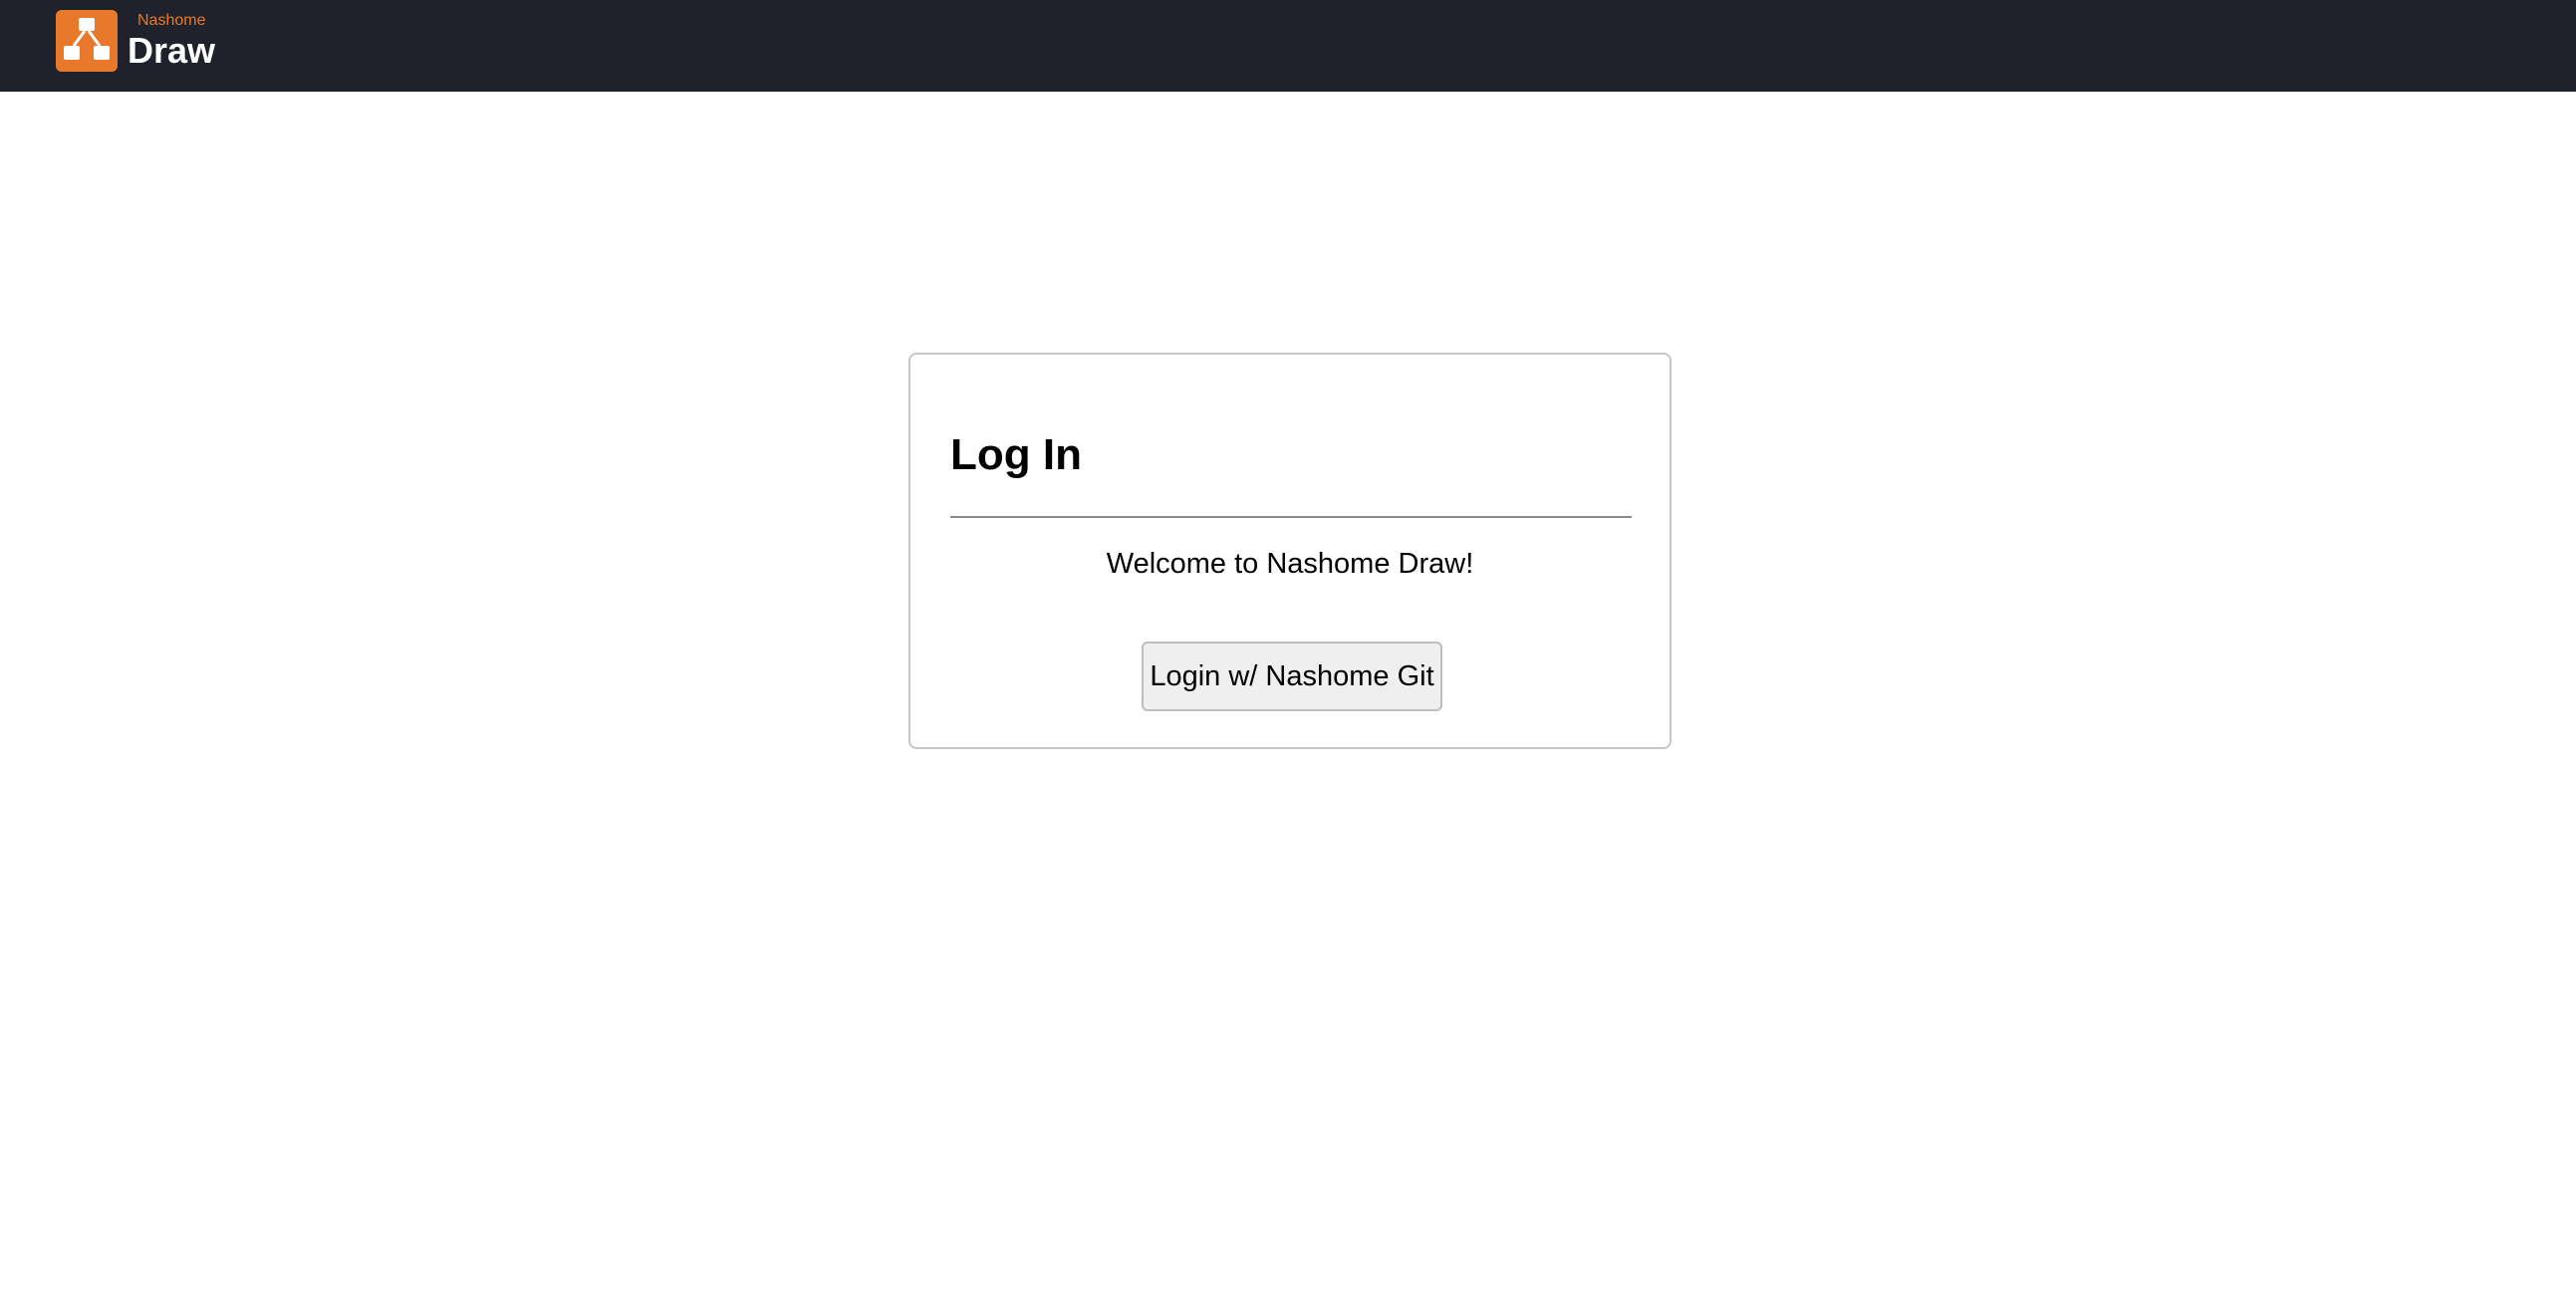  What do you see at coordinates (171, 20) in the screenshot?
I see `brand-subtitle: Nashome` at bounding box center [171, 20].